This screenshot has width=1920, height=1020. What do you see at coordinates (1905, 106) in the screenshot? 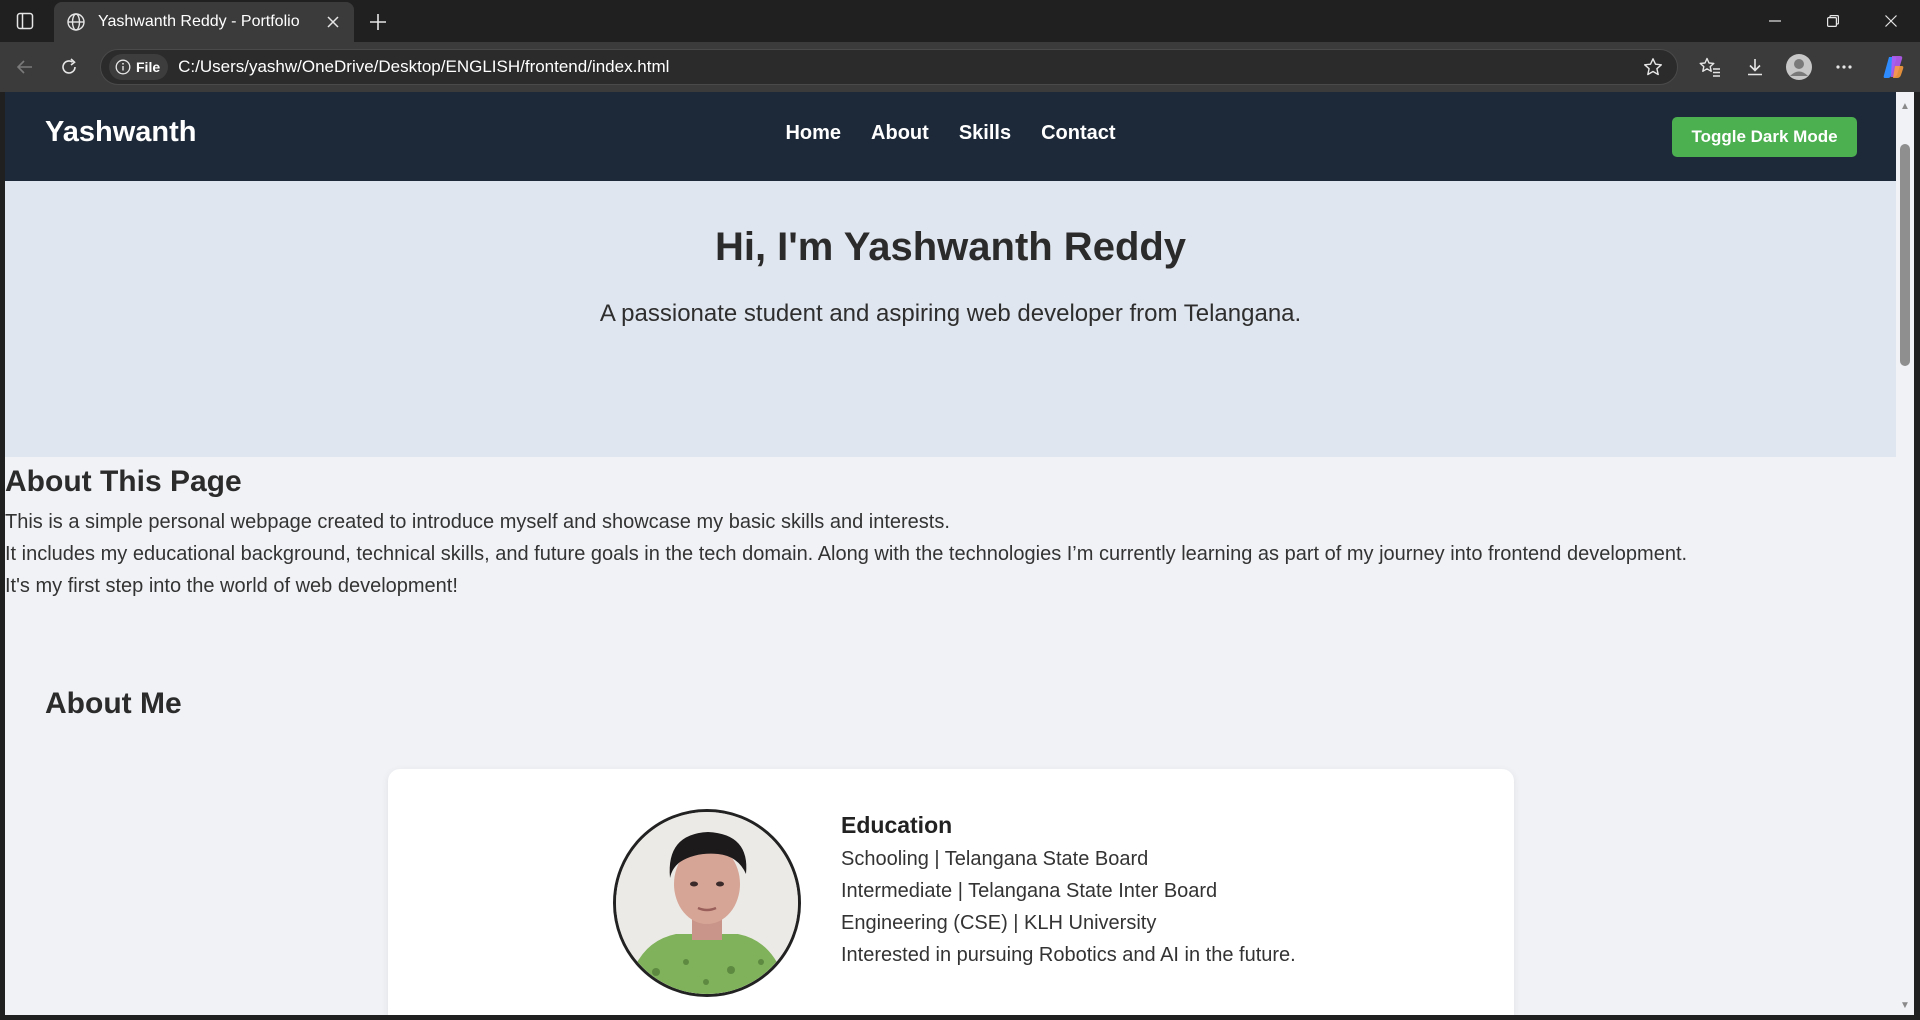
I see `scroll-up-icon: ▲` at bounding box center [1905, 106].